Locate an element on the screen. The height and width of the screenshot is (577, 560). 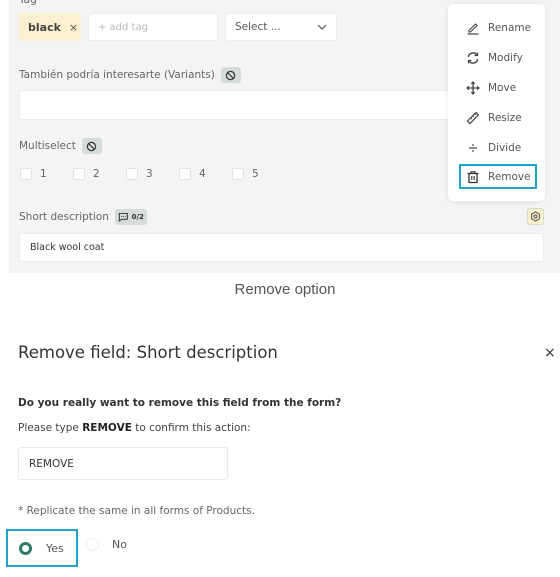
option-label: 4 is located at coordinates (202, 174).